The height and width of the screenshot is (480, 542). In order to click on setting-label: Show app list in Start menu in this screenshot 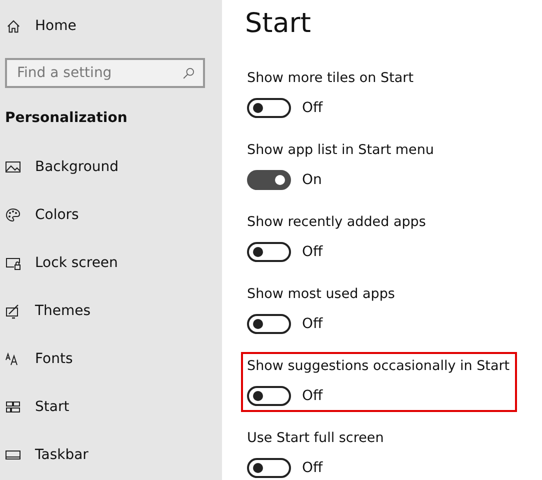, I will do `click(341, 151)`.